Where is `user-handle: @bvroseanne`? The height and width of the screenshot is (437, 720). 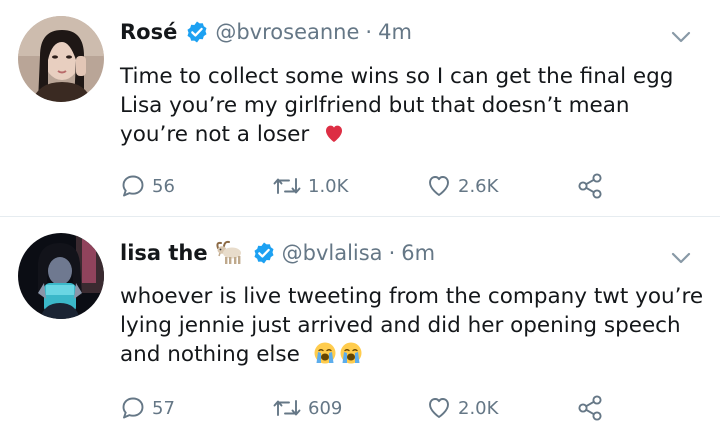
user-handle: @bvroseanne is located at coordinates (287, 32).